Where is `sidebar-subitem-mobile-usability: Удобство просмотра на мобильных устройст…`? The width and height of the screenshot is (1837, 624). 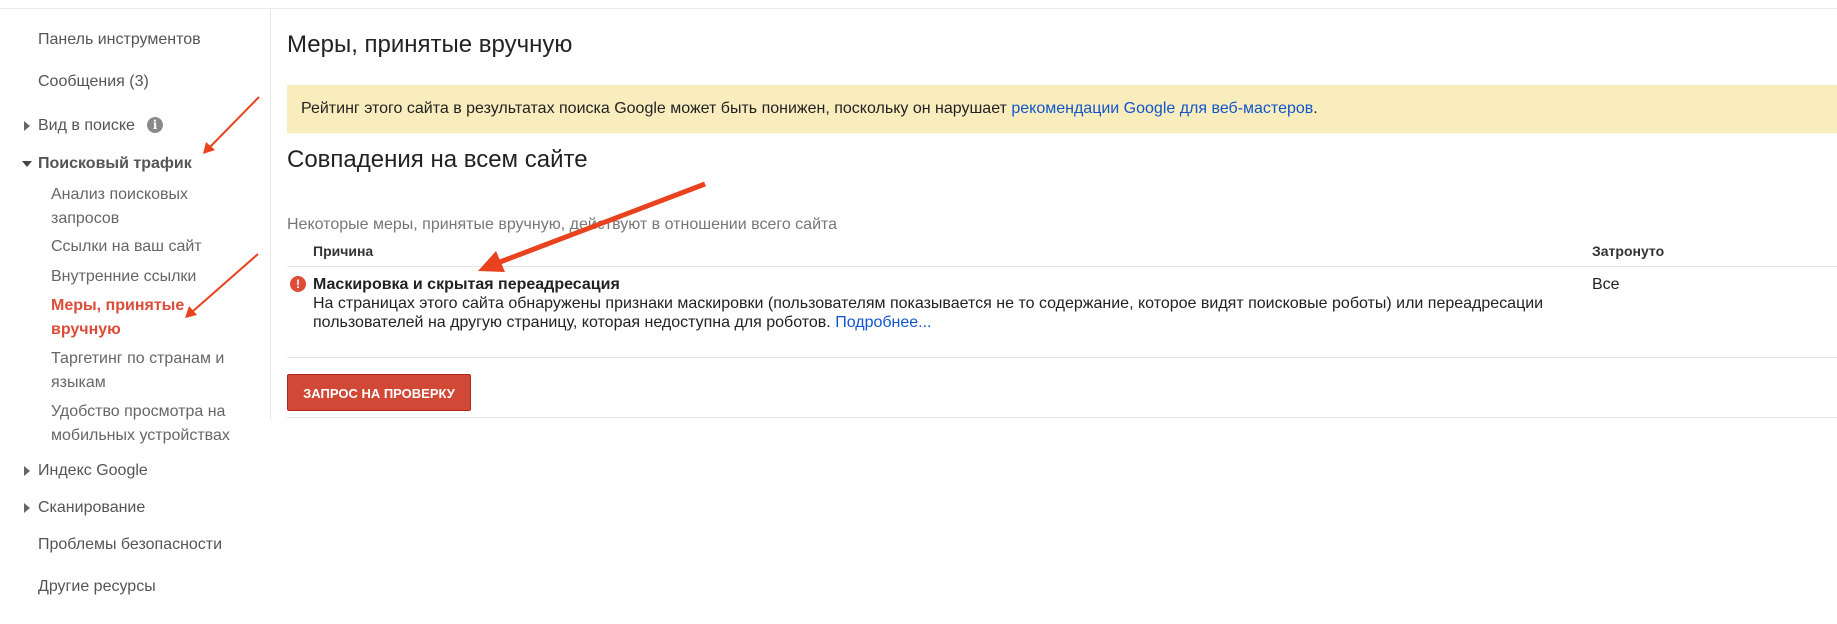
sidebar-subitem-mobile-usability: Удобство просмотра на мобильных устройст… is located at coordinates (151, 424).